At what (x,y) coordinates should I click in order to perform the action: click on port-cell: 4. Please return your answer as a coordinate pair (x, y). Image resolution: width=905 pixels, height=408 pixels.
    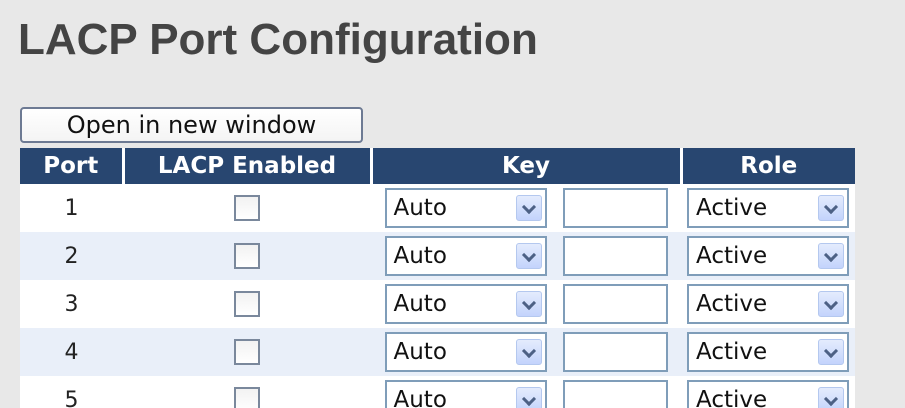
    Looking at the image, I should click on (71, 352).